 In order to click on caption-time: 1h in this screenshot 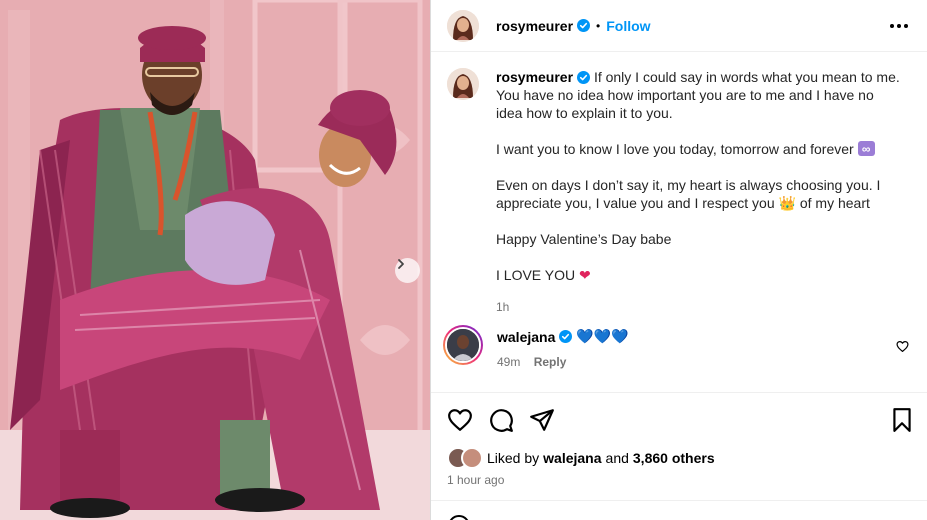, I will do `click(698, 307)`.